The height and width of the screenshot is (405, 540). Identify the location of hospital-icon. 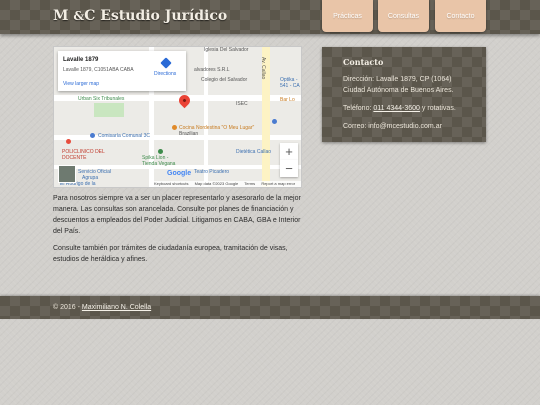
(68, 141).